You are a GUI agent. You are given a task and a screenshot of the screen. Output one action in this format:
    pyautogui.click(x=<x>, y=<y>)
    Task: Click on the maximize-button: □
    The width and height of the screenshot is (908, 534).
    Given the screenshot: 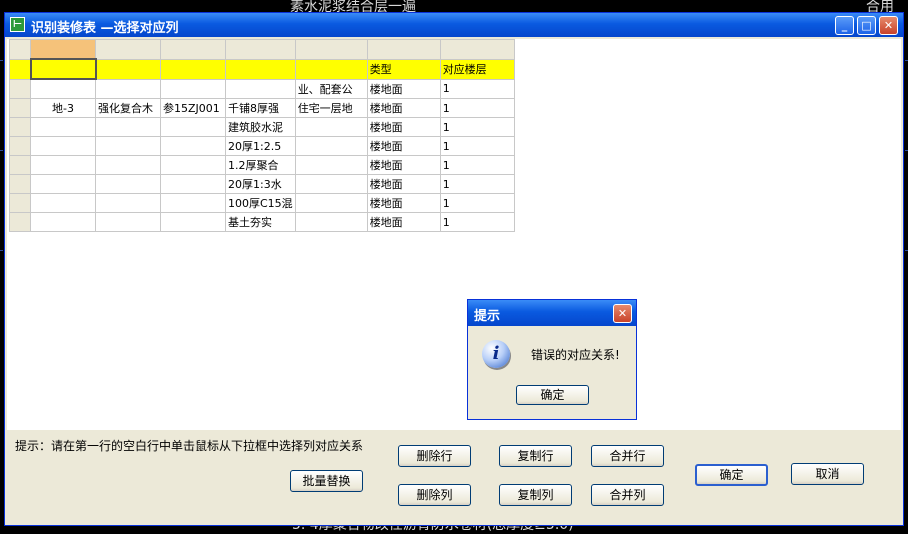 What is the action you would take?
    pyautogui.click(x=866, y=25)
    